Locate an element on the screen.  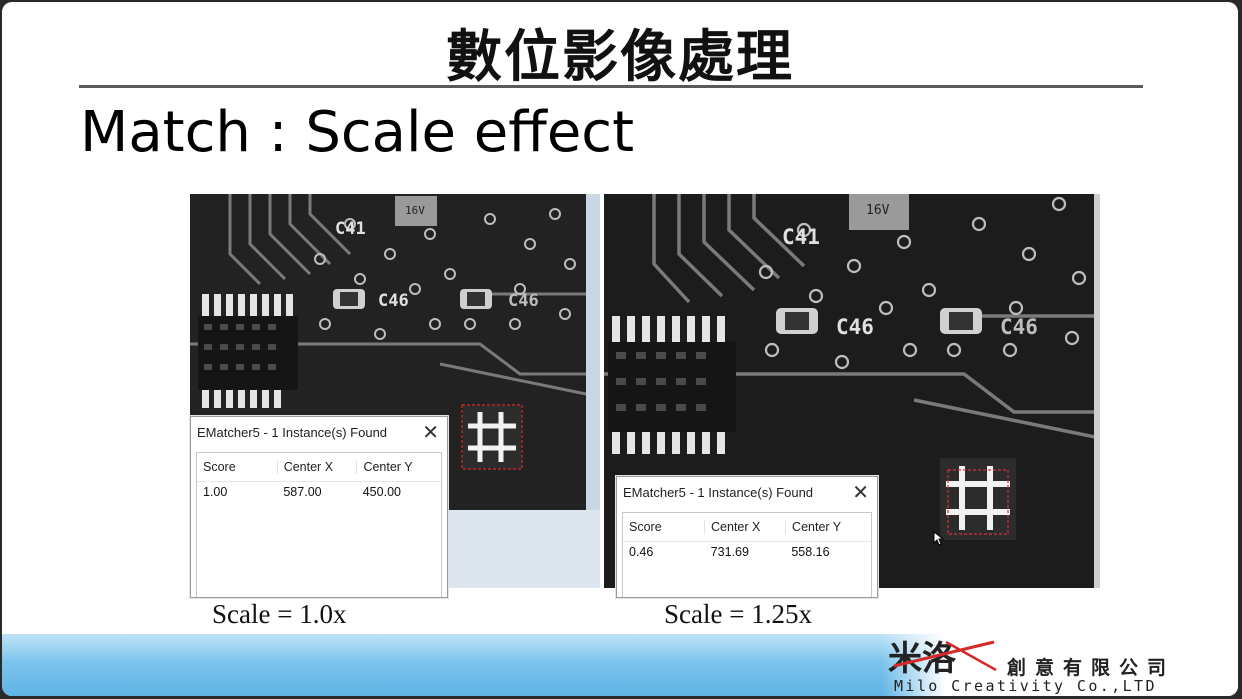
company-name-english: Milo Creativity Co.,LTD is located at coordinates (1025, 686).